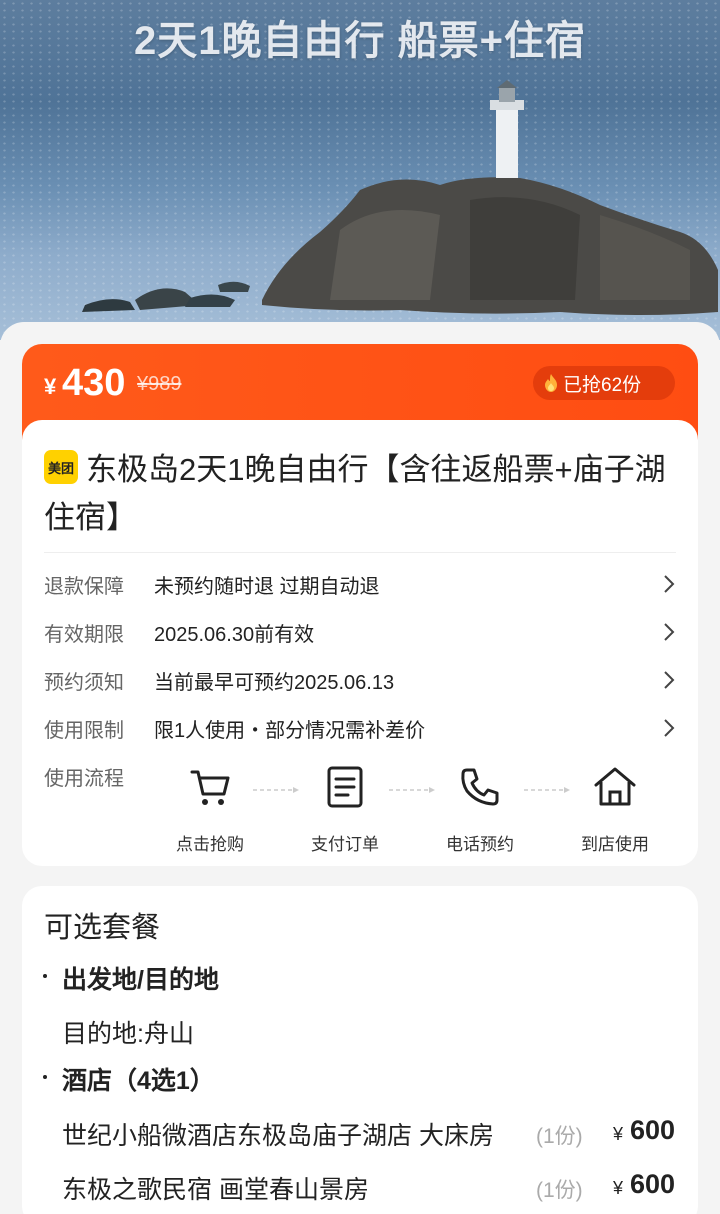  Describe the element at coordinates (234, 634) in the screenshot. I see `info-value: 2025.06.30前有效` at that location.